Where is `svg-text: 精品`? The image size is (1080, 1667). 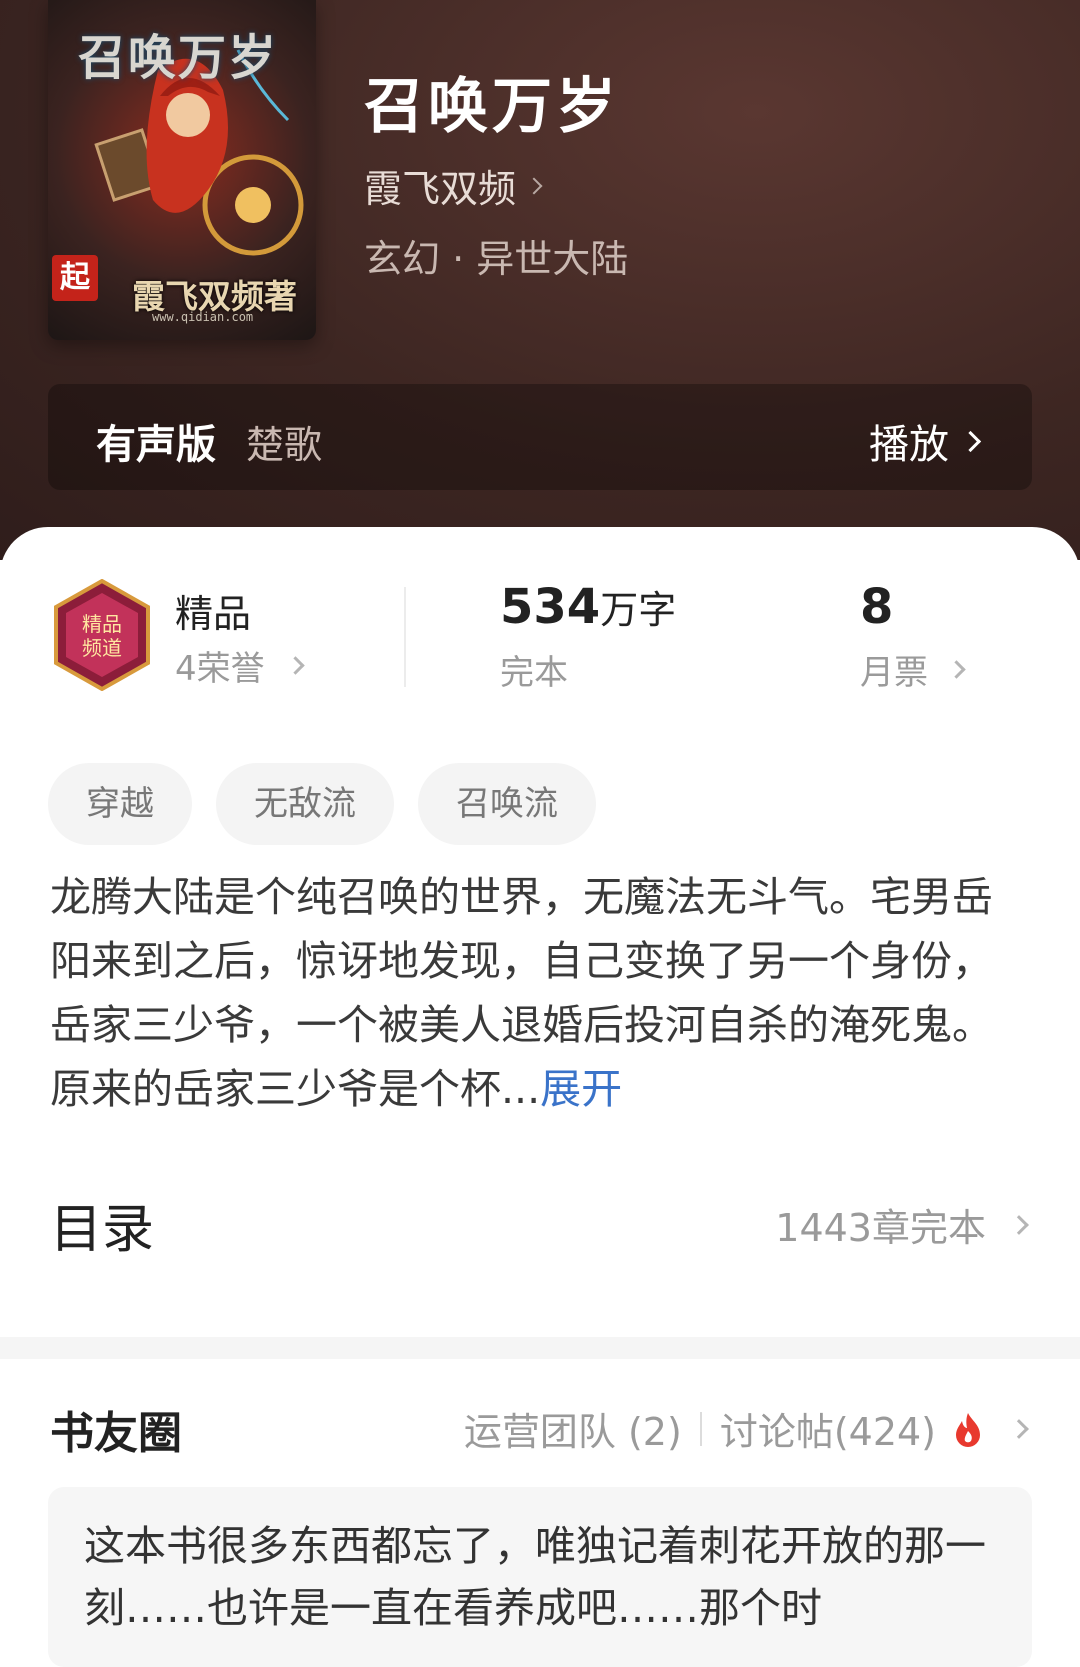 svg-text: 精品 is located at coordinates (102, 624).